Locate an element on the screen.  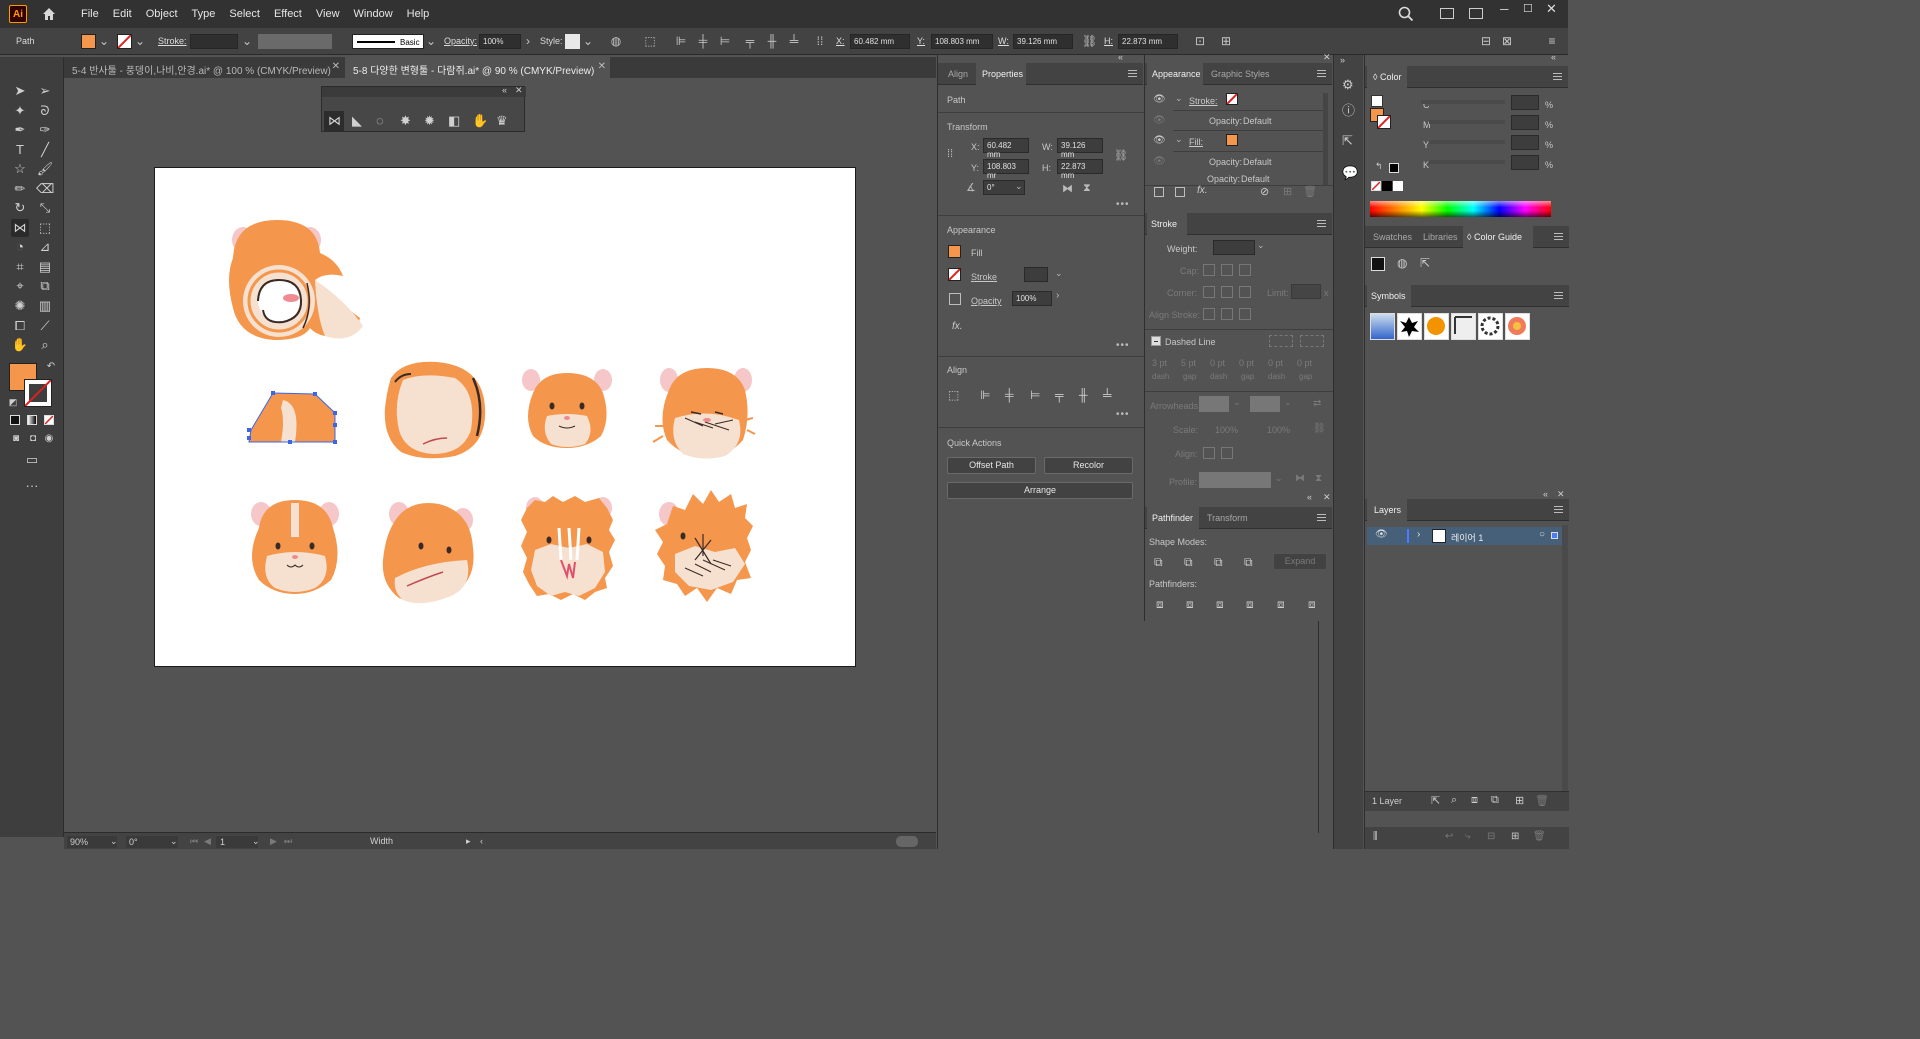
shape-builder-icon: ◔ is located at coordinates (20, 247).